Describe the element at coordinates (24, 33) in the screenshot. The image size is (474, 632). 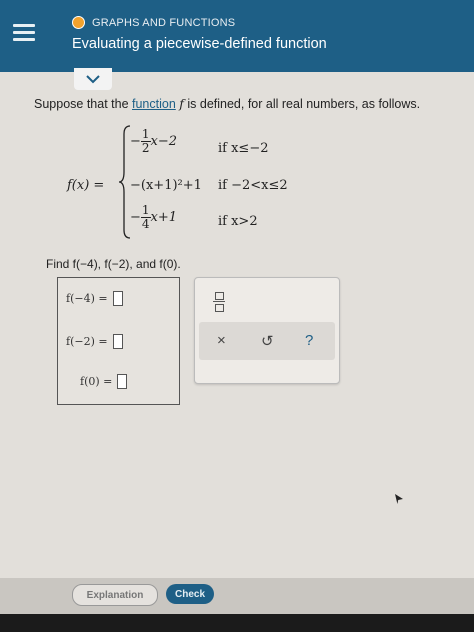
I see `hamburger-menu-icon` at that location.